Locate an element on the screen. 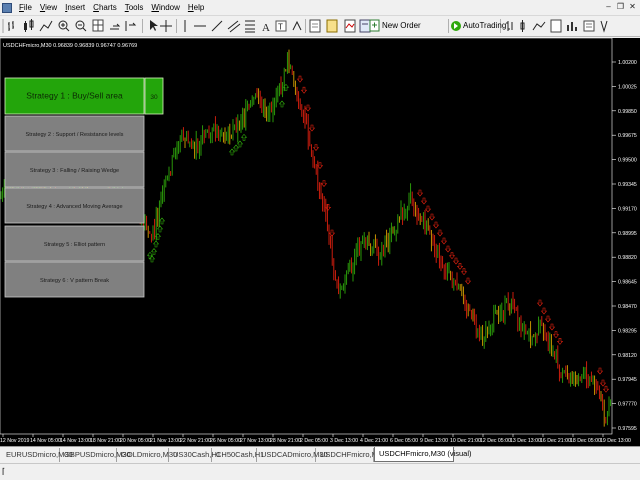  time-label: 14 Nov 05:00 is located at coordinates (45, 441).